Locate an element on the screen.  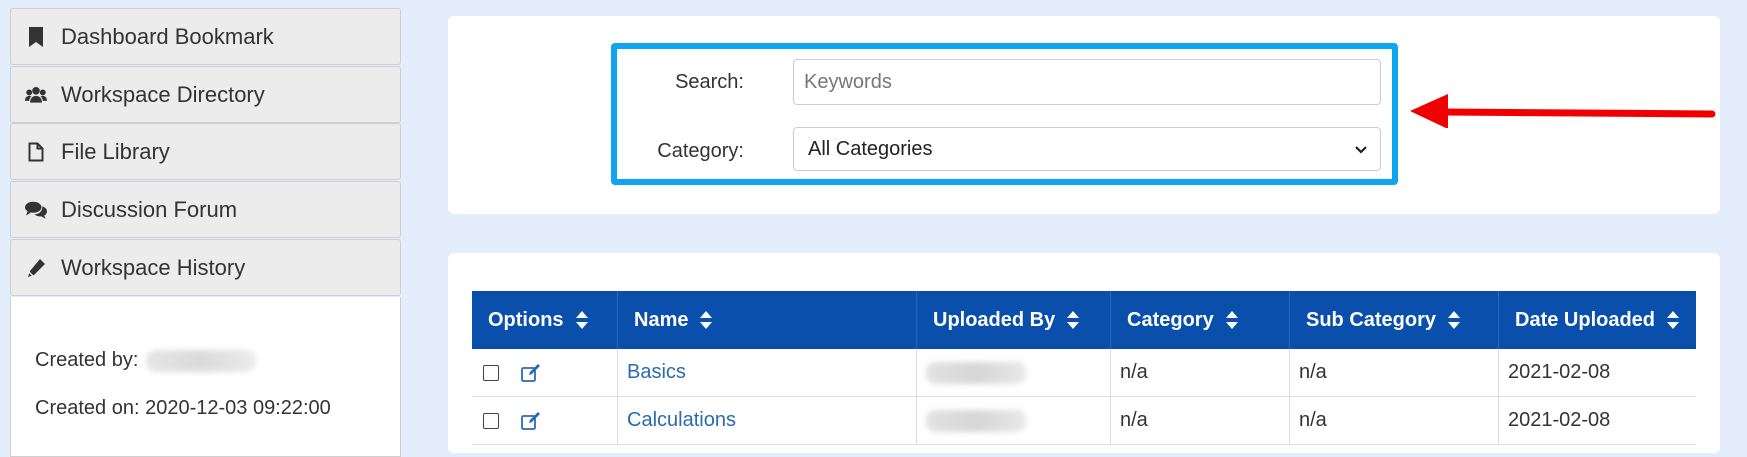
sidebar-item-discussion-forum: Discussion Forum is located at coordinates (205, 209).